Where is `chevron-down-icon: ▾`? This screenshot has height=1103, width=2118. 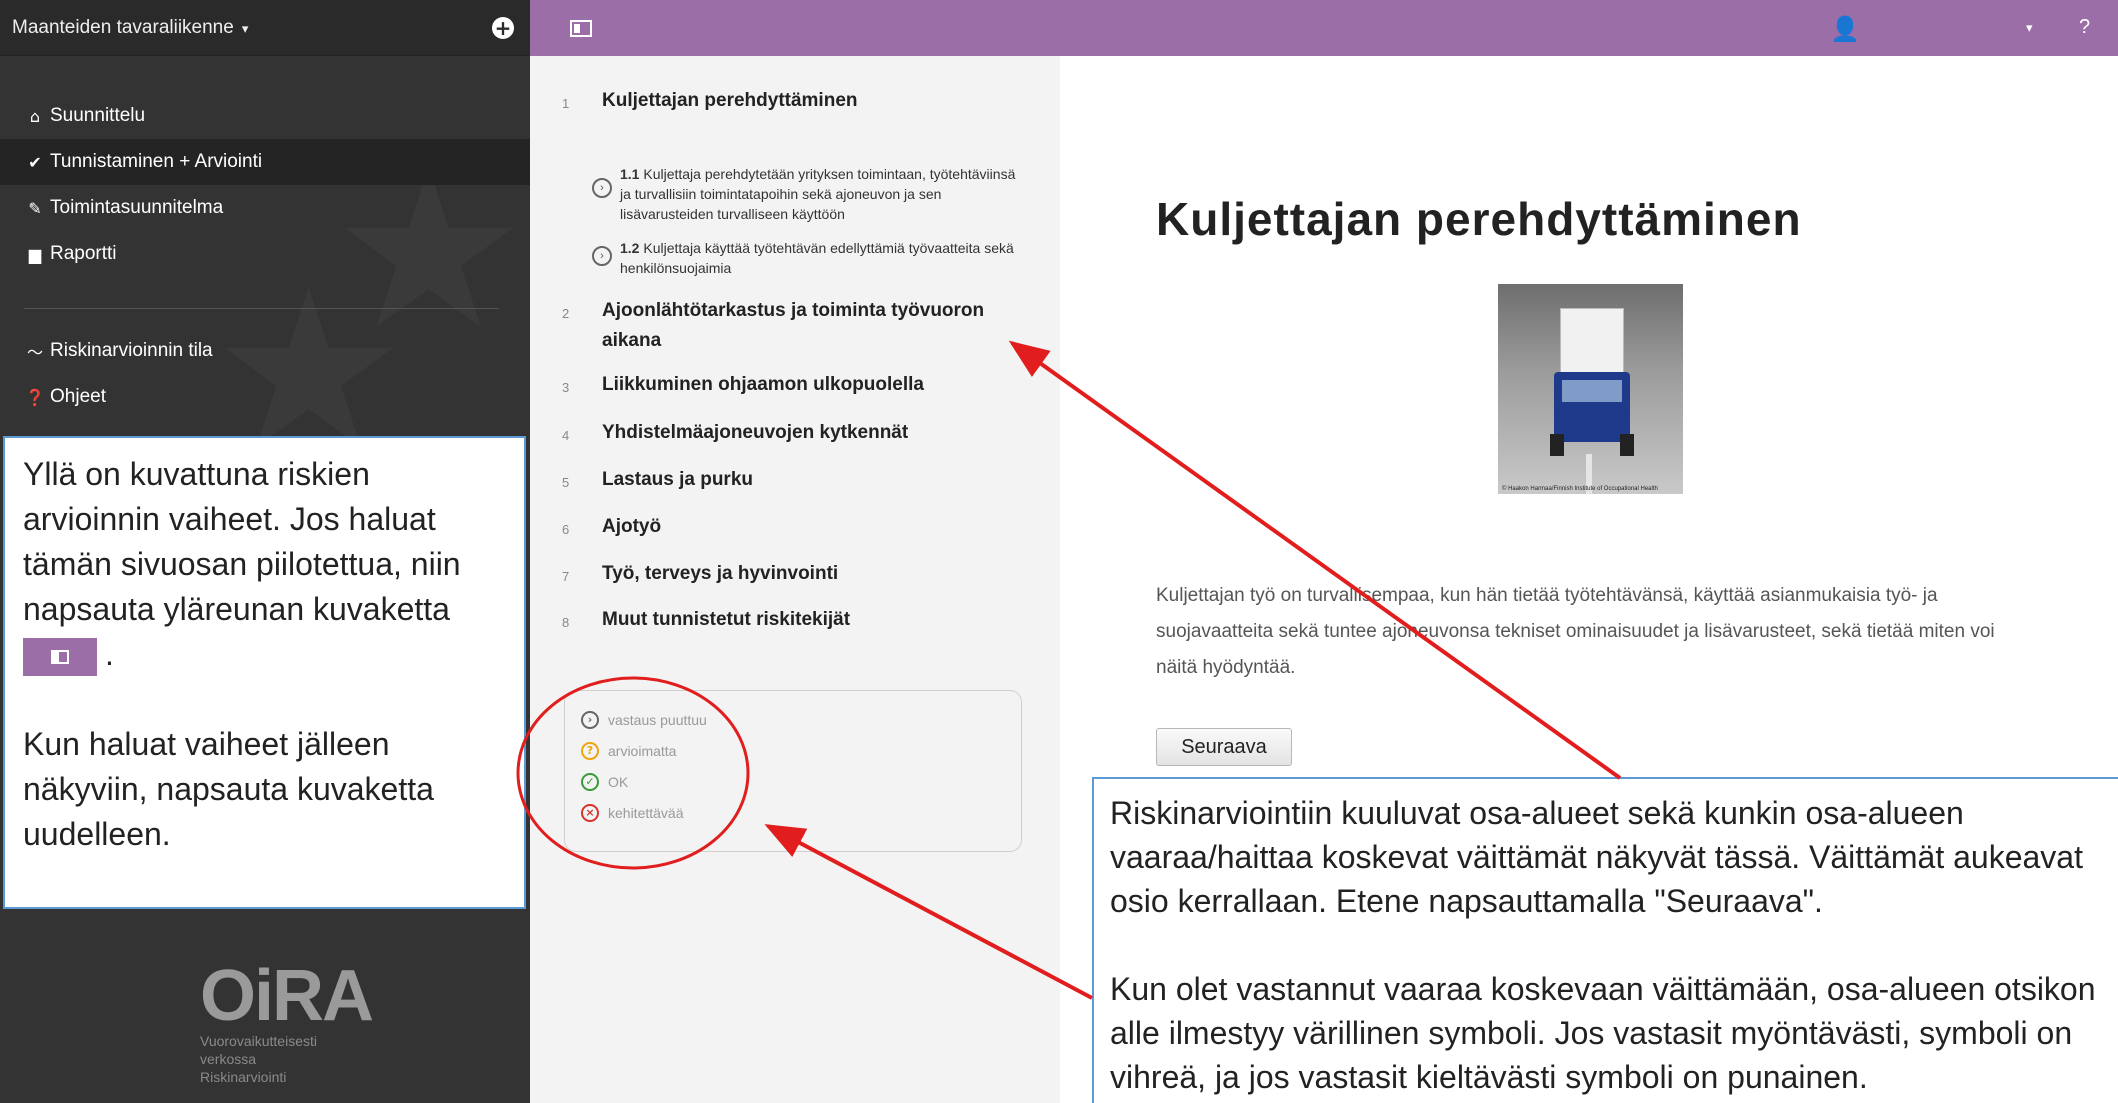
chevron-down-icon: ▾ is located at coordinates (245, 28).